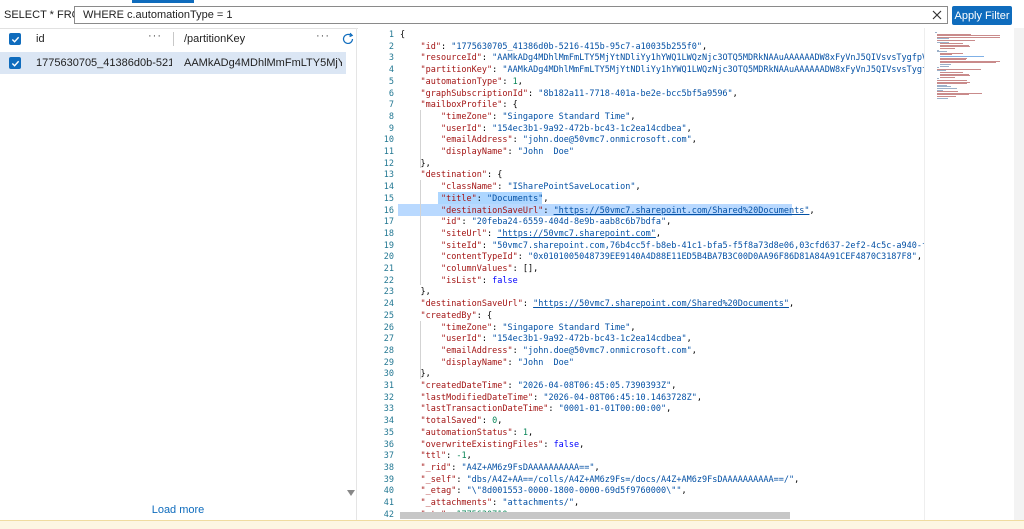  Describe the element at coordinates (388, 503) in the screenshot. I see `line-number: 41` at that location.